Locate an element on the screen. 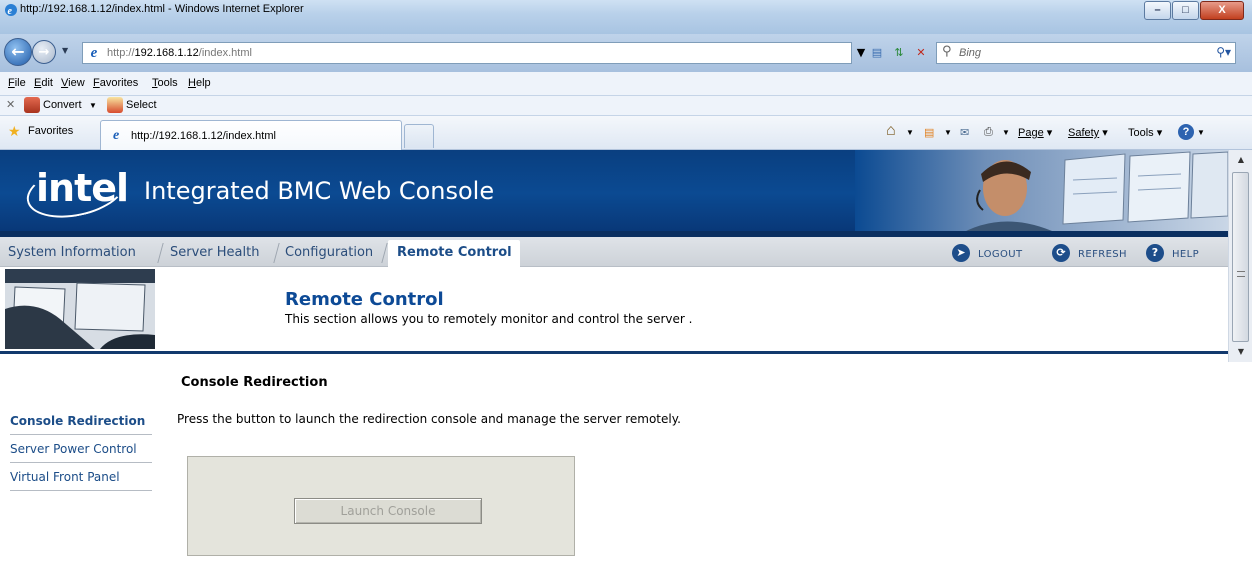 The image size is (1252, 575). forward-button: → is located at coordinates (44, 52).